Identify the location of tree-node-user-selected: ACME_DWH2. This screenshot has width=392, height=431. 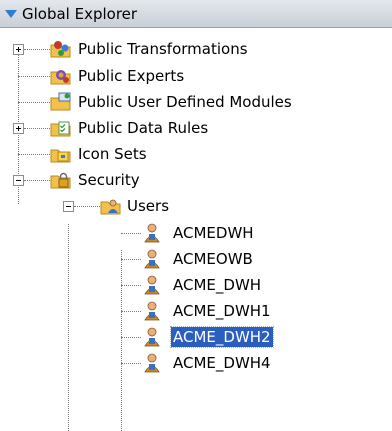
(222, 337).